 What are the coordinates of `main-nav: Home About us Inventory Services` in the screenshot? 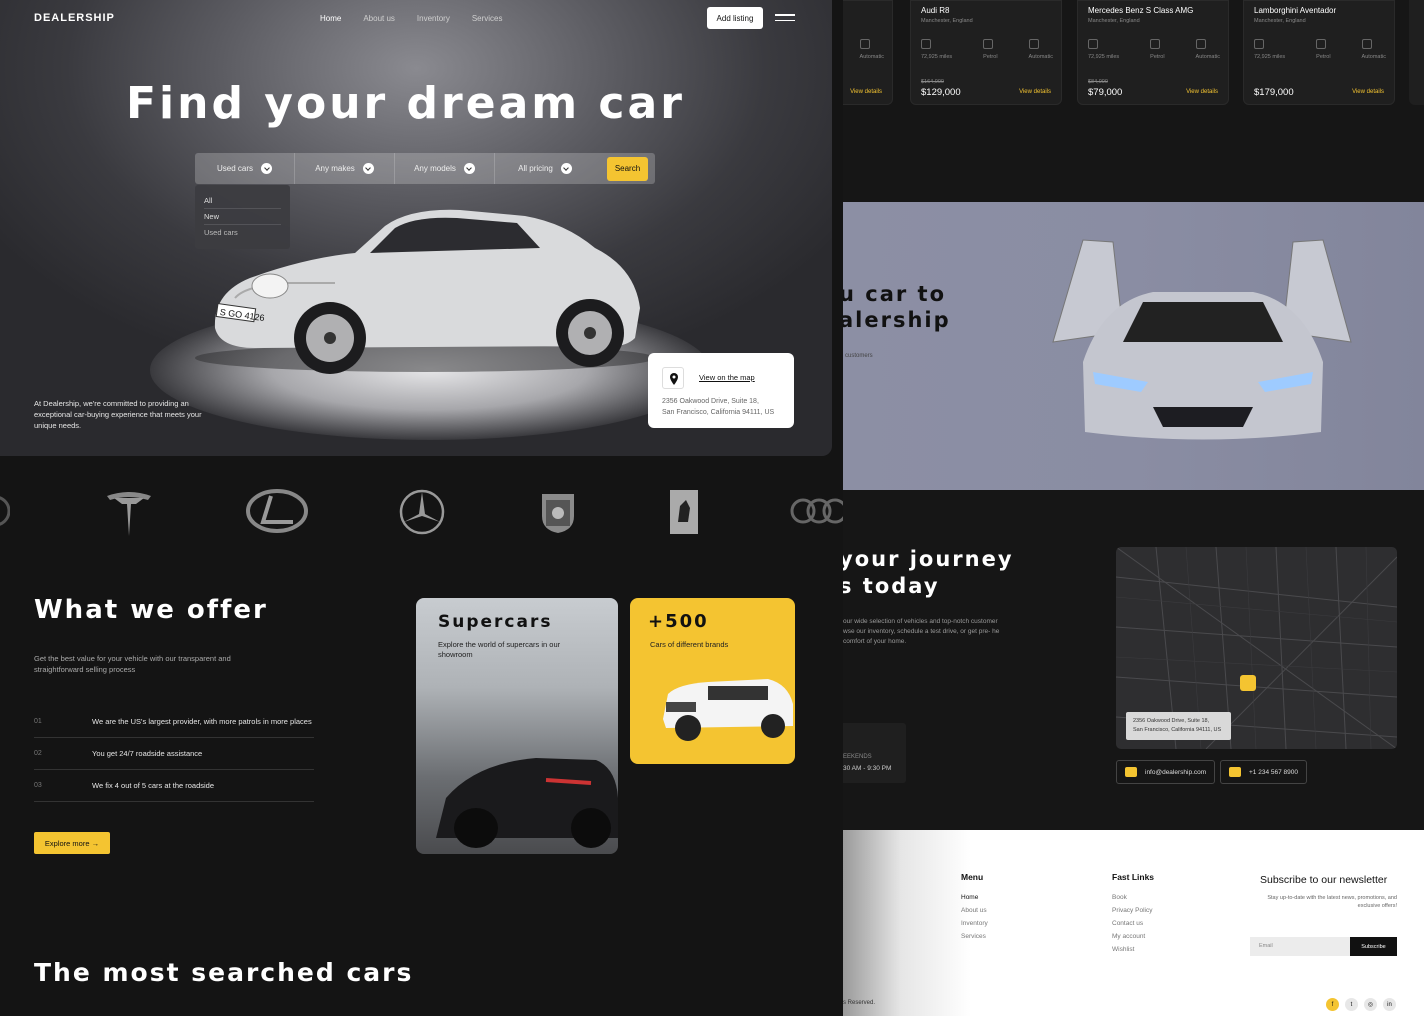 It's located at (411, 18).